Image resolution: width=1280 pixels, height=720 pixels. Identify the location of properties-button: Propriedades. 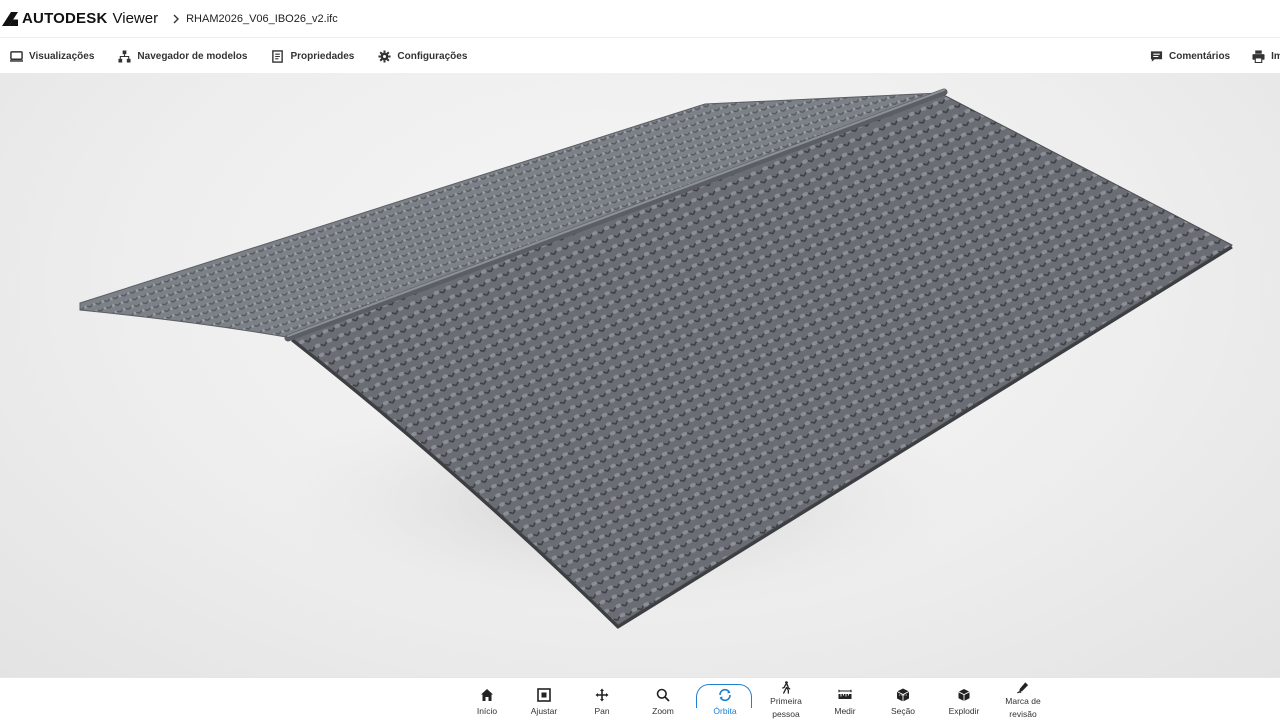
(312, 56).